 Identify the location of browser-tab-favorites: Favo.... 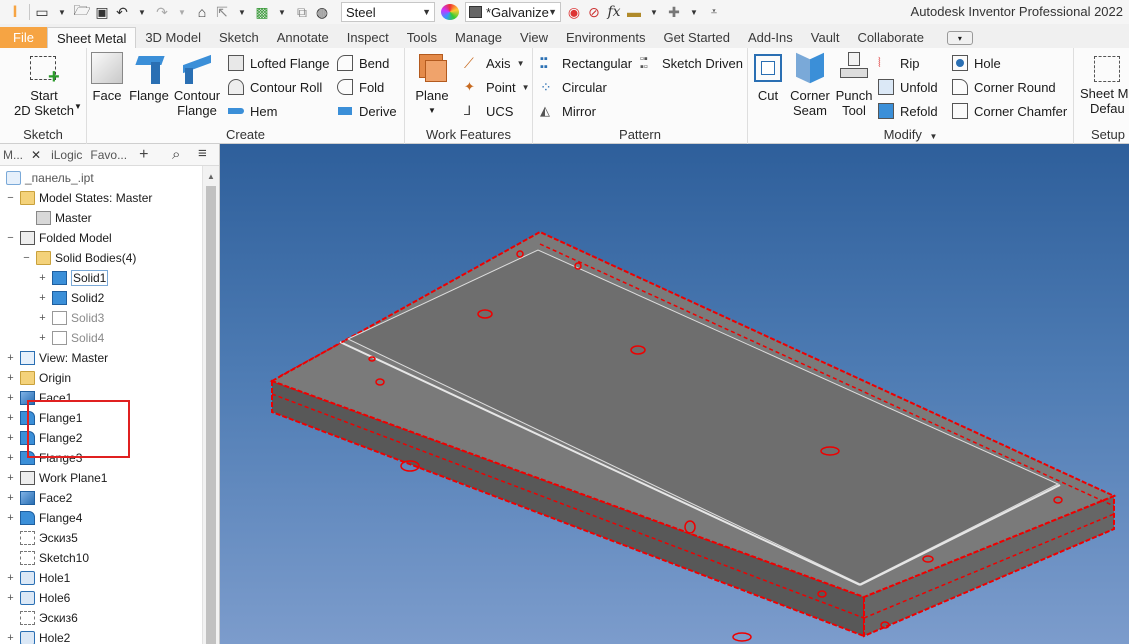
(108, 155).